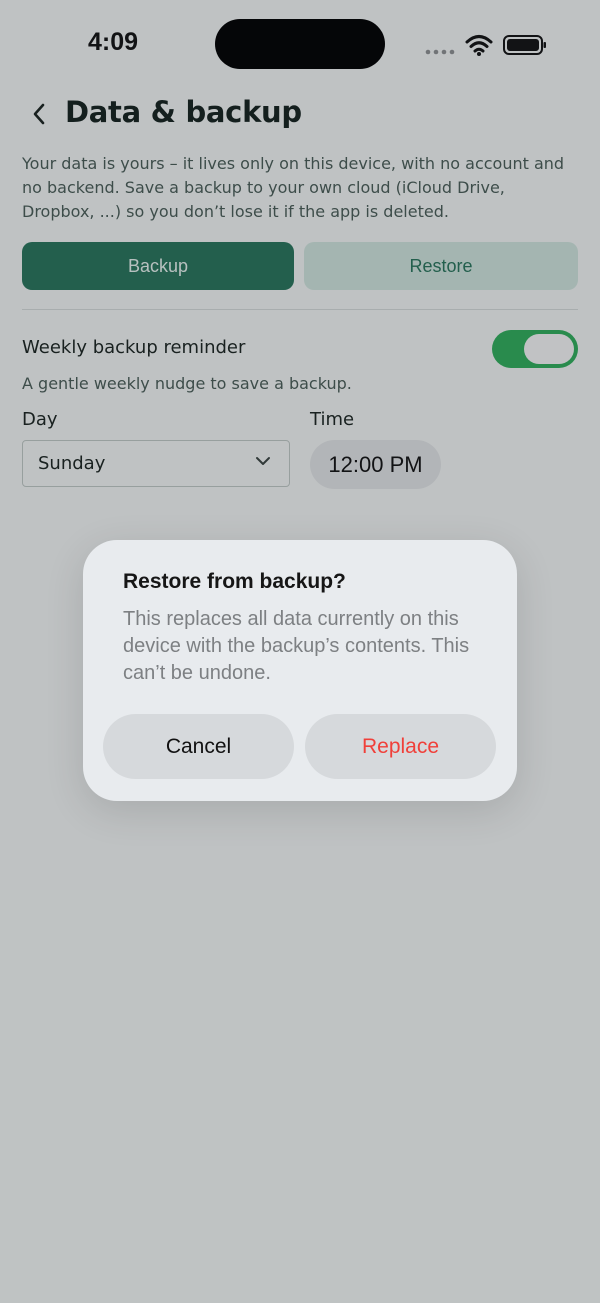 The width and height of the screenshot is (600, 1303). I want to click on cancel-button: Cancel, so click(198, 746).